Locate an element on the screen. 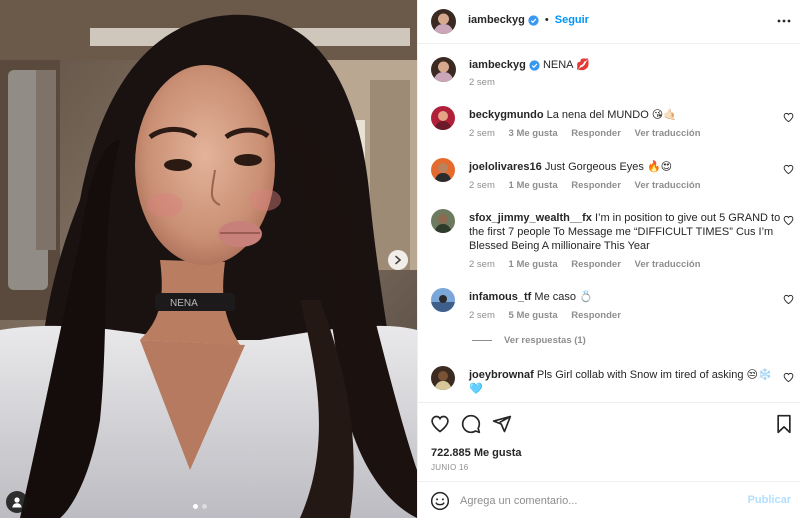 This screenshot has width=800, height=518. share-send-icon is located at coordinates (502, 424).